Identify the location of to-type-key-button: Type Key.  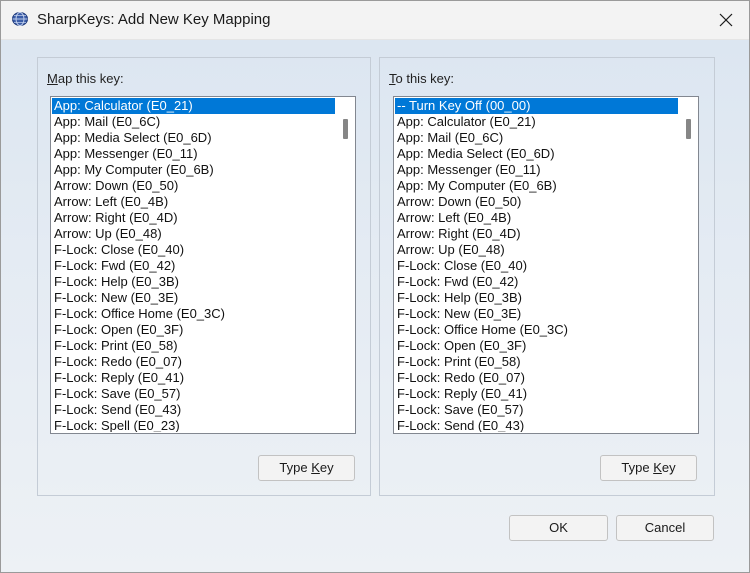
(648, 468).